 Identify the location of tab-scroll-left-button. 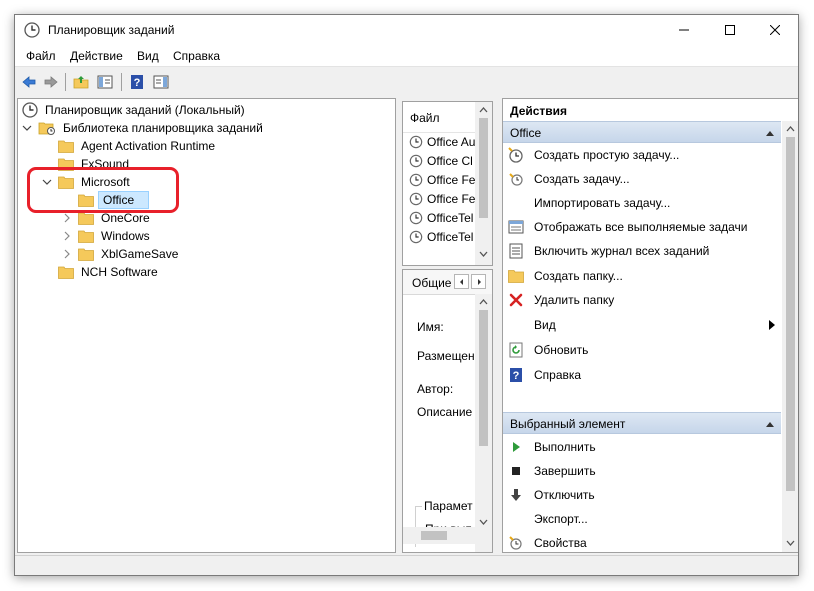
(461, 281).